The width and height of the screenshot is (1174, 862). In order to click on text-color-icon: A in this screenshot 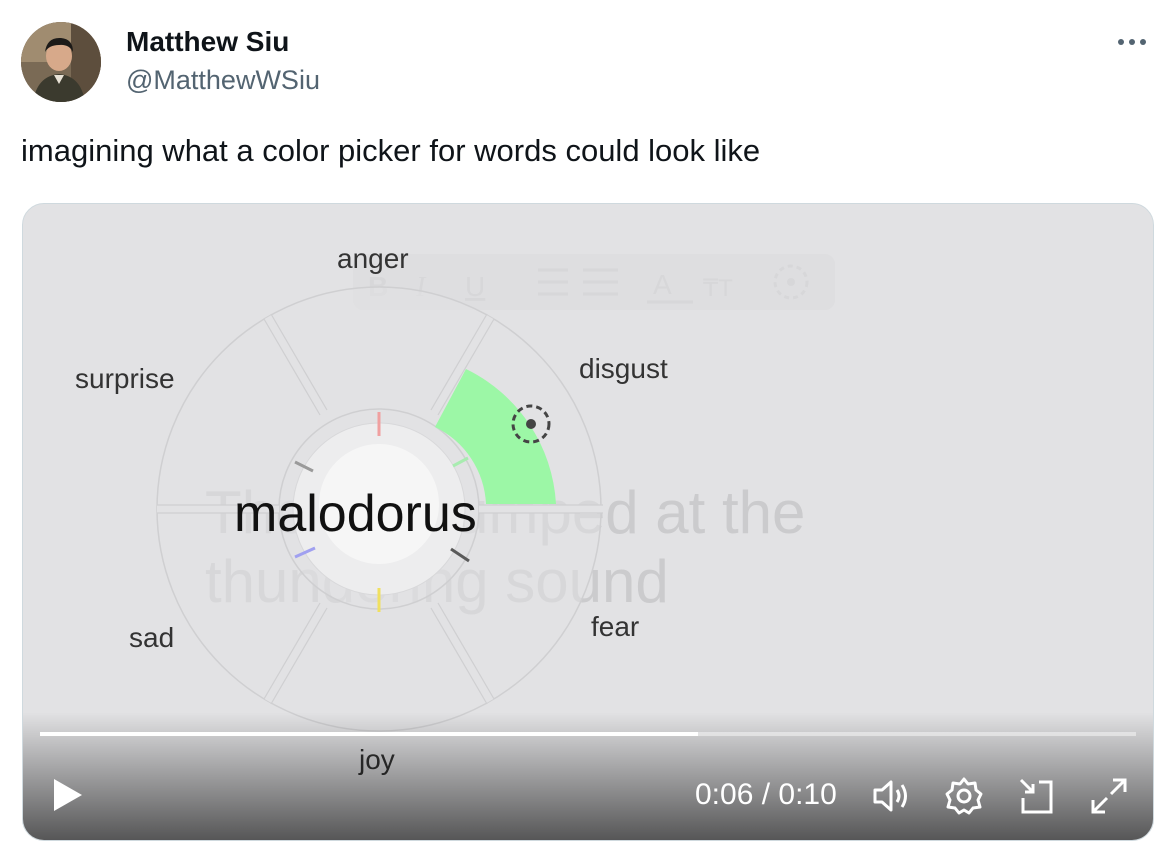, I will do `click(662, 284)`.